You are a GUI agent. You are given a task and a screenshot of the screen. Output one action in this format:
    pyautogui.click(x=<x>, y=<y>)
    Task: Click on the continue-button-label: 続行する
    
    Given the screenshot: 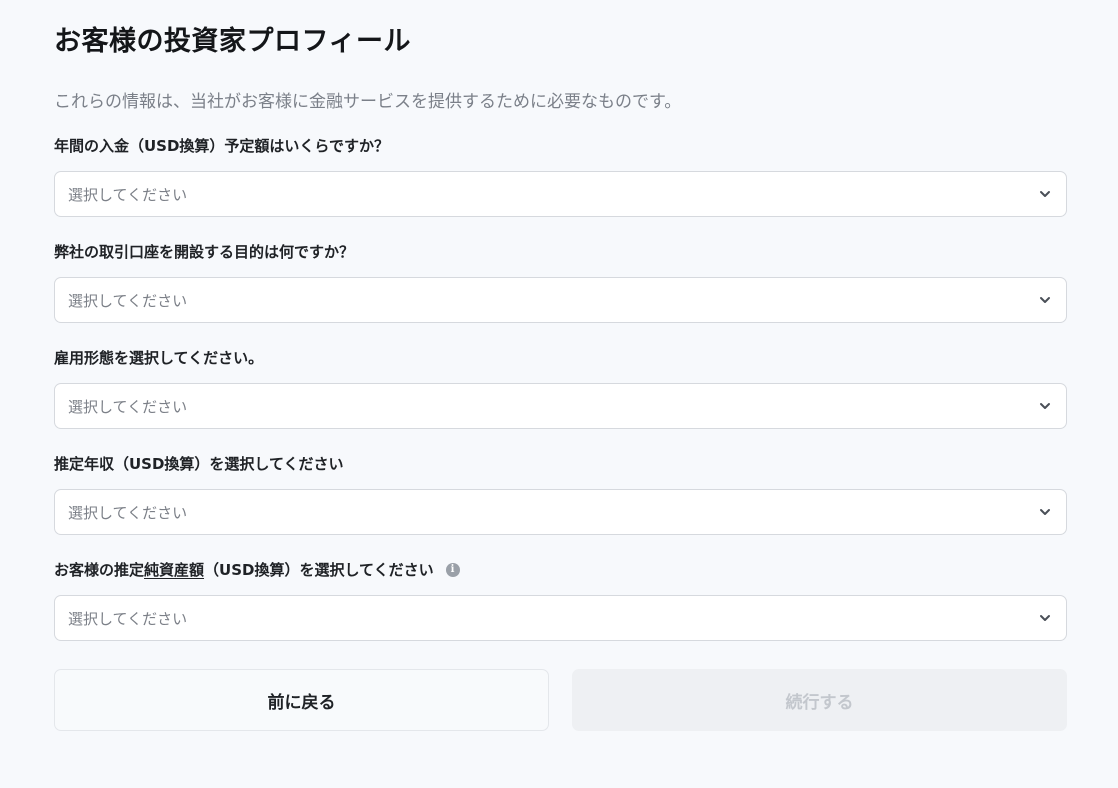 What is the action you would take?
    pyautogui.click(x=819, y=702)
    